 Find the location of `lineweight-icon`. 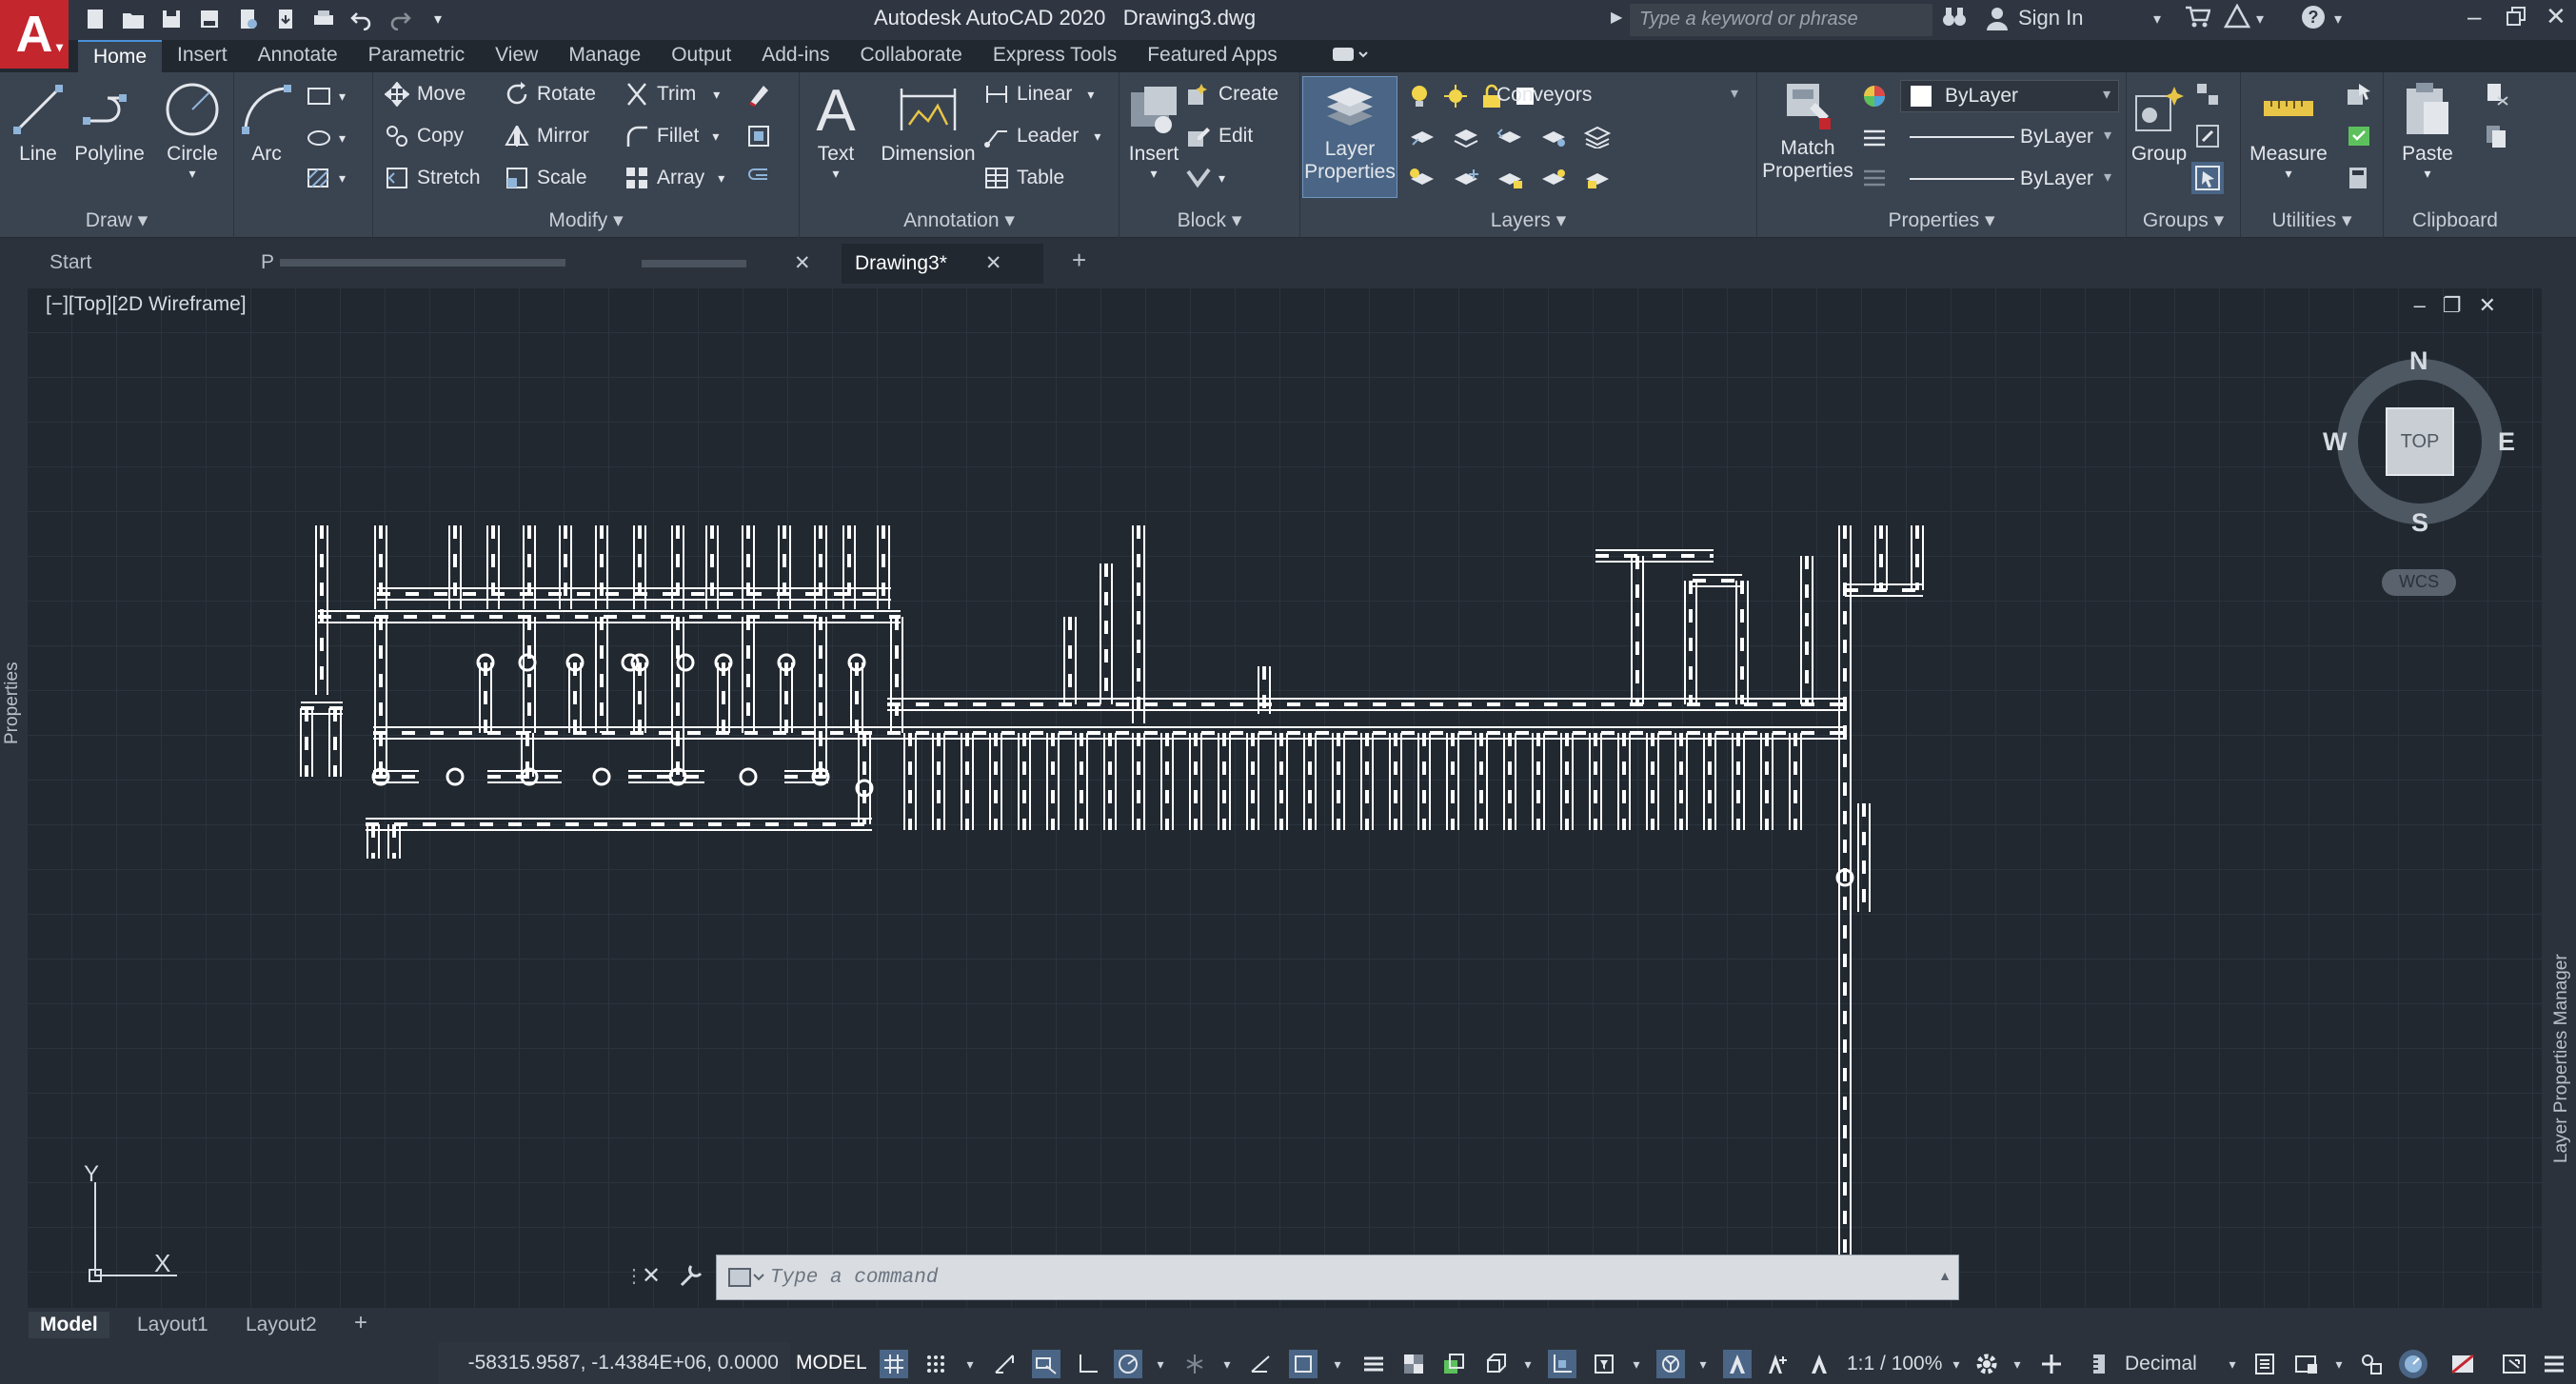

lineweight-icon is located at coordinates (1874, 178).